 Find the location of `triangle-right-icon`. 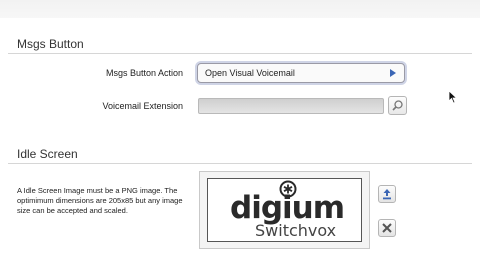

triangle-right-icon is located at coordinates (393, 73).